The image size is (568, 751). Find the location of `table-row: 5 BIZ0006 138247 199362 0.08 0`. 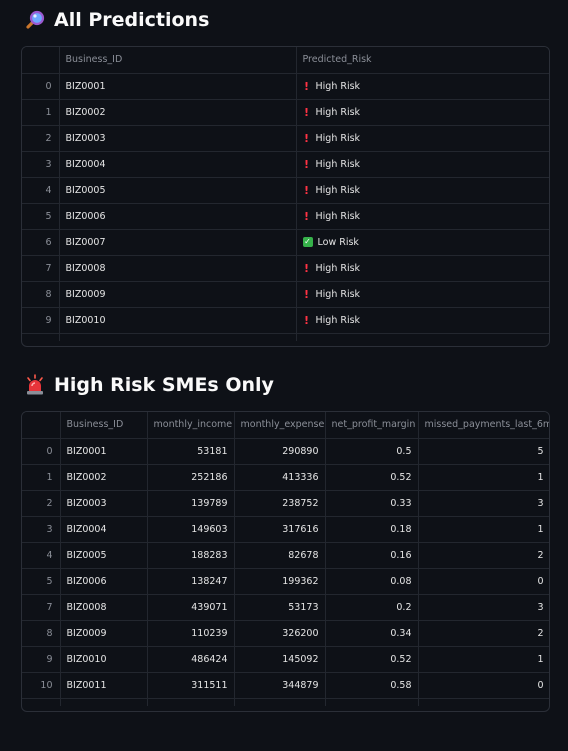

table-row: 5 BIZ0006 138247 199362 0.08 0 is located at coordinates (285, 581).